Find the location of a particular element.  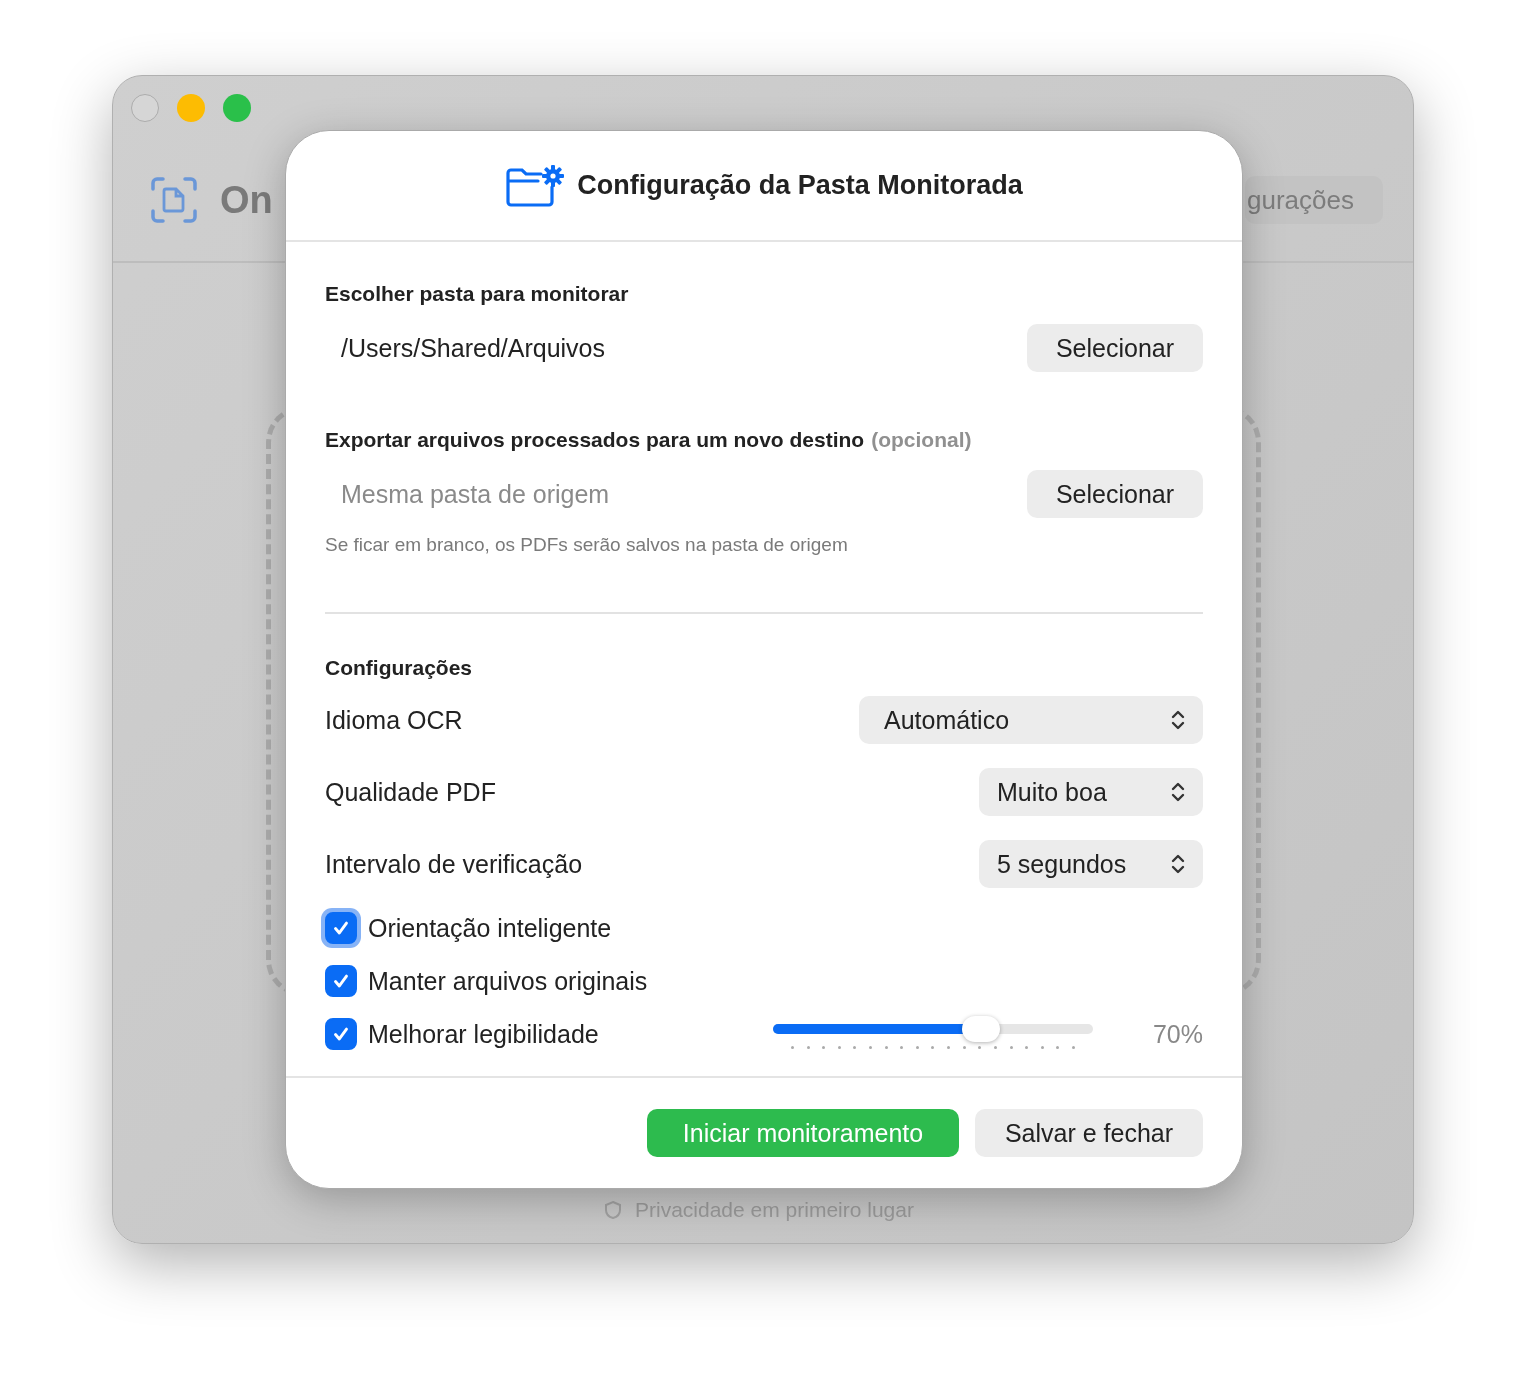

section-label: Configurações is located at coordinates (399, 668).